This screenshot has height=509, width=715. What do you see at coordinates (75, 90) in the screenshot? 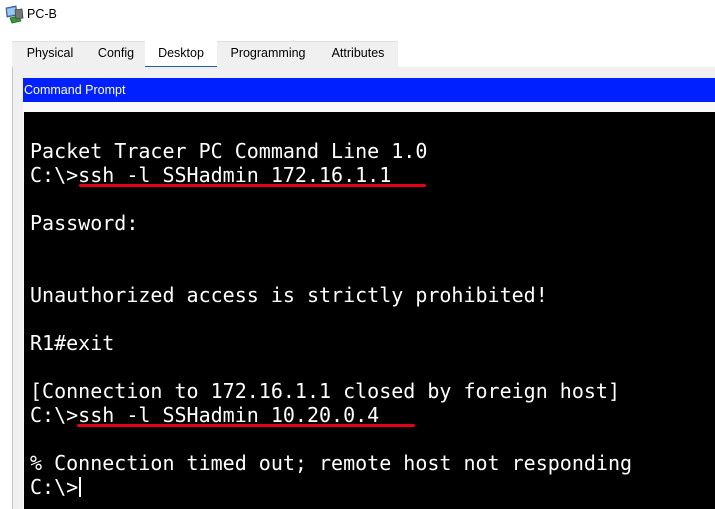
I see `command-prompt-title: Command Prompt` at bounding box center [75, 90].